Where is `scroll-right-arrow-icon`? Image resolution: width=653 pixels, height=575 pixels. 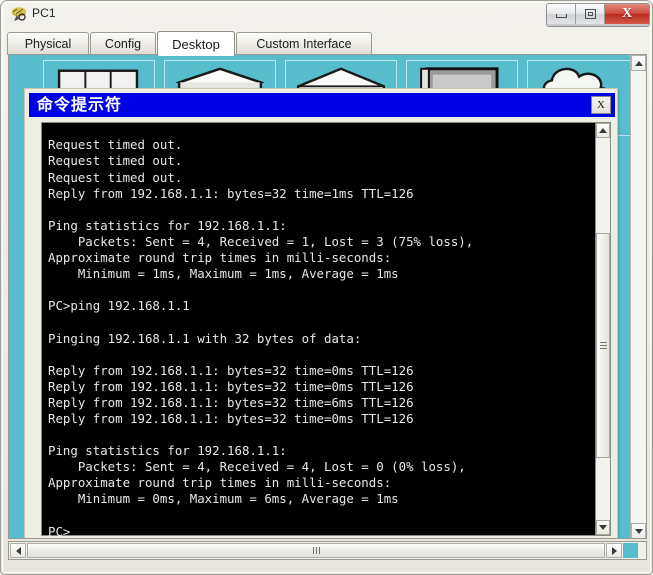
scroll-right-arrow-icon is located at coordinates (614, 550).